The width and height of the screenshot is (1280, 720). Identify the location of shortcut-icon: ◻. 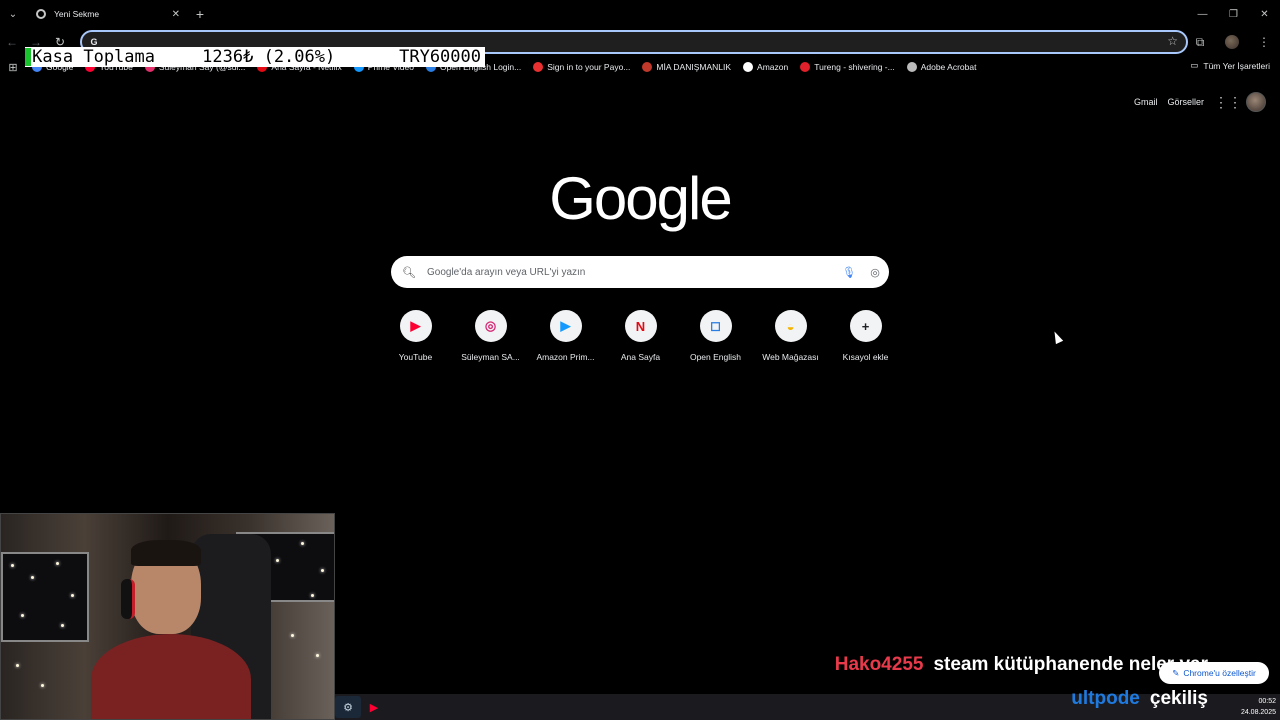
(715, 326).